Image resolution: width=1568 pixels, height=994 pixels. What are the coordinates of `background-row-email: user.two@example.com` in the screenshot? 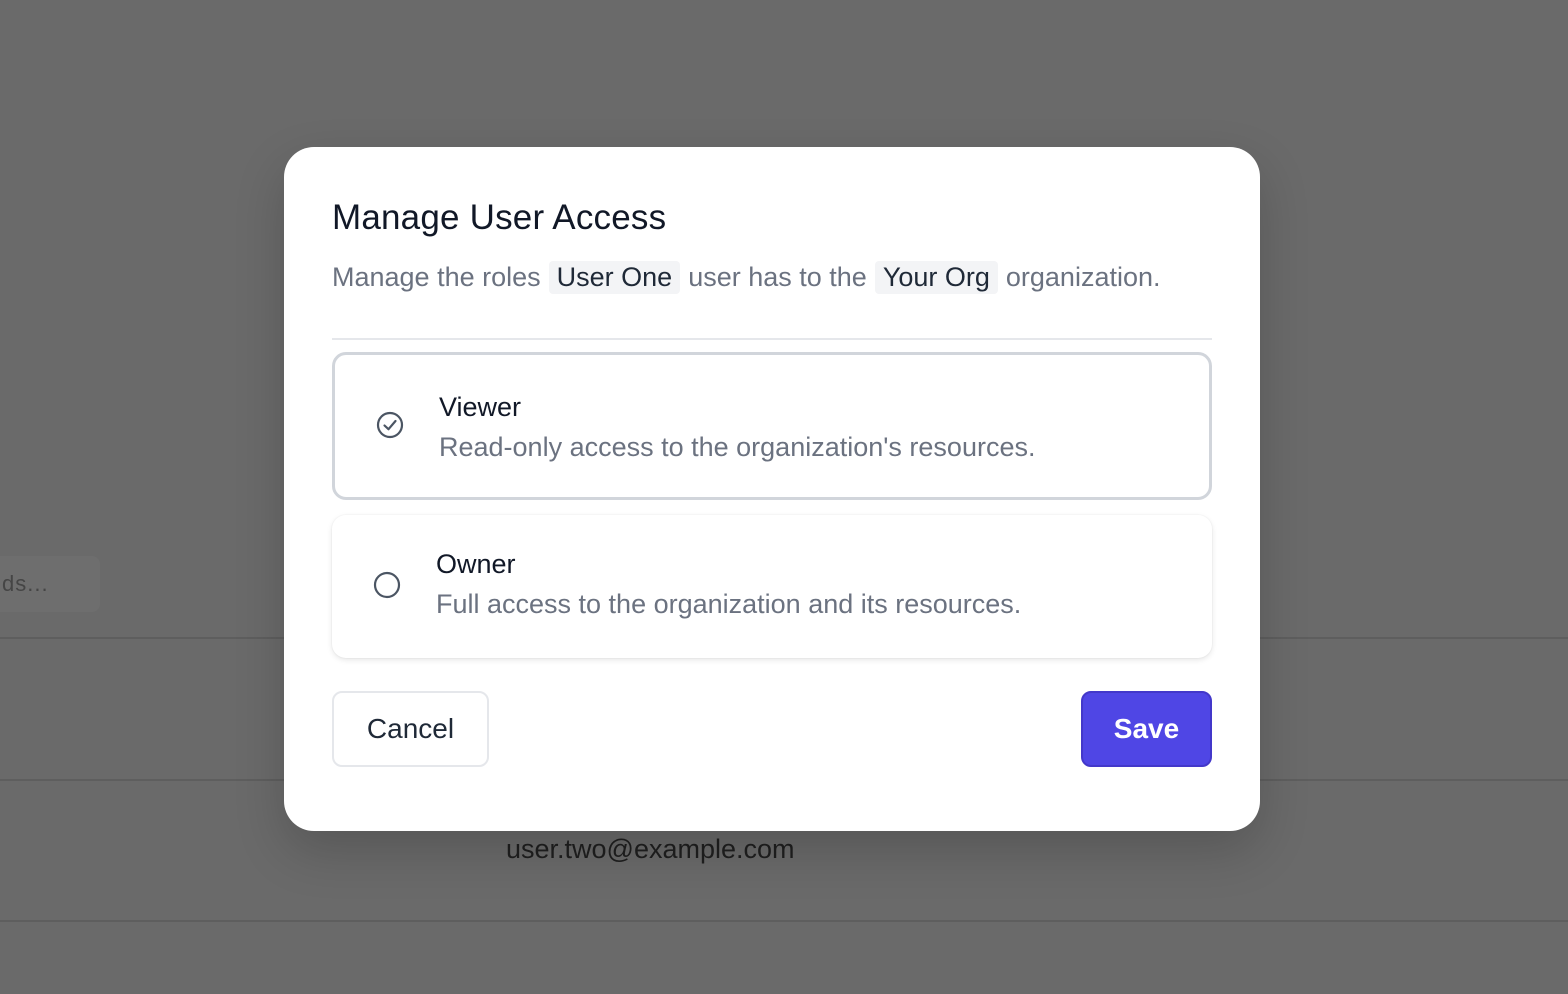 It's located at (650, 849).